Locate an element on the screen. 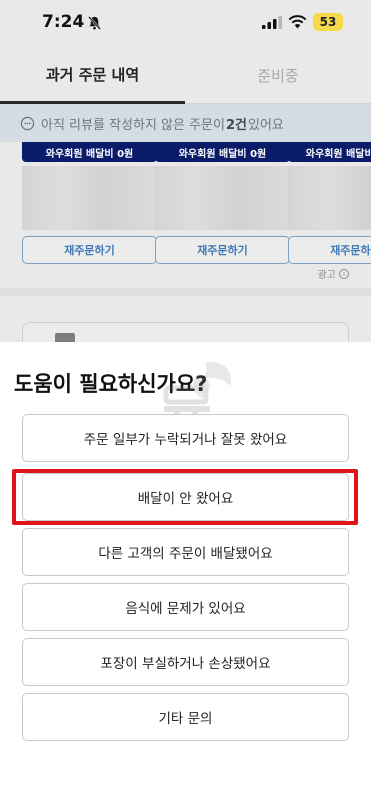  order-tabs: 과거 주문 내역 준비중 is located at coordinates (185, 76).